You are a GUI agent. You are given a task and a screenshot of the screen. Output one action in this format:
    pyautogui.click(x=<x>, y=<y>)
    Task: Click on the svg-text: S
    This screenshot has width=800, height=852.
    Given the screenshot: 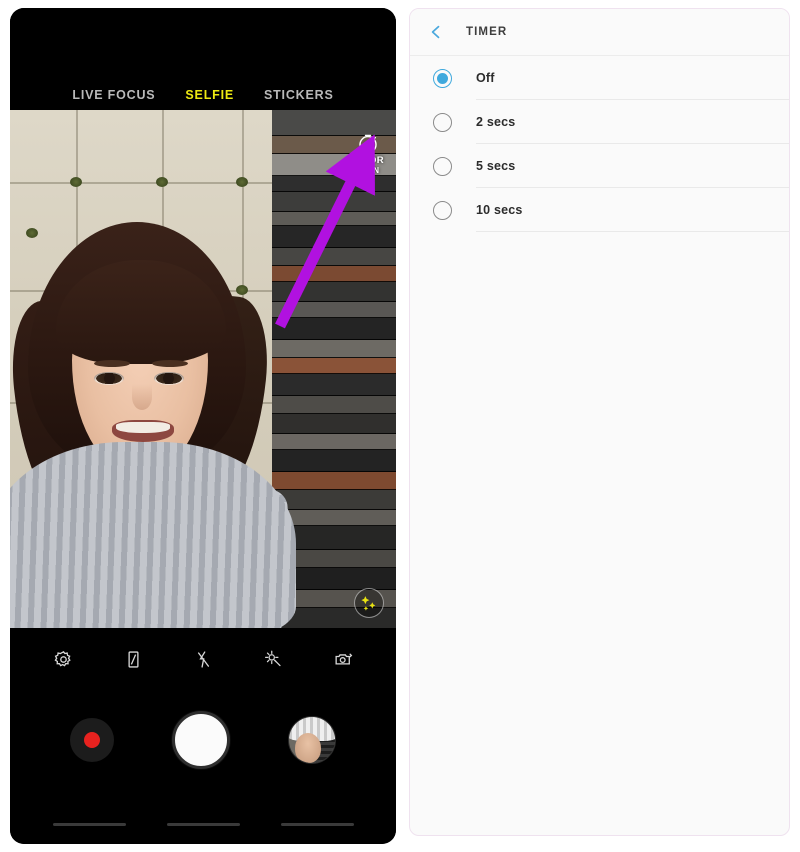 What is the action you would take?
    pyautogui.click(x=367, y=146)
    